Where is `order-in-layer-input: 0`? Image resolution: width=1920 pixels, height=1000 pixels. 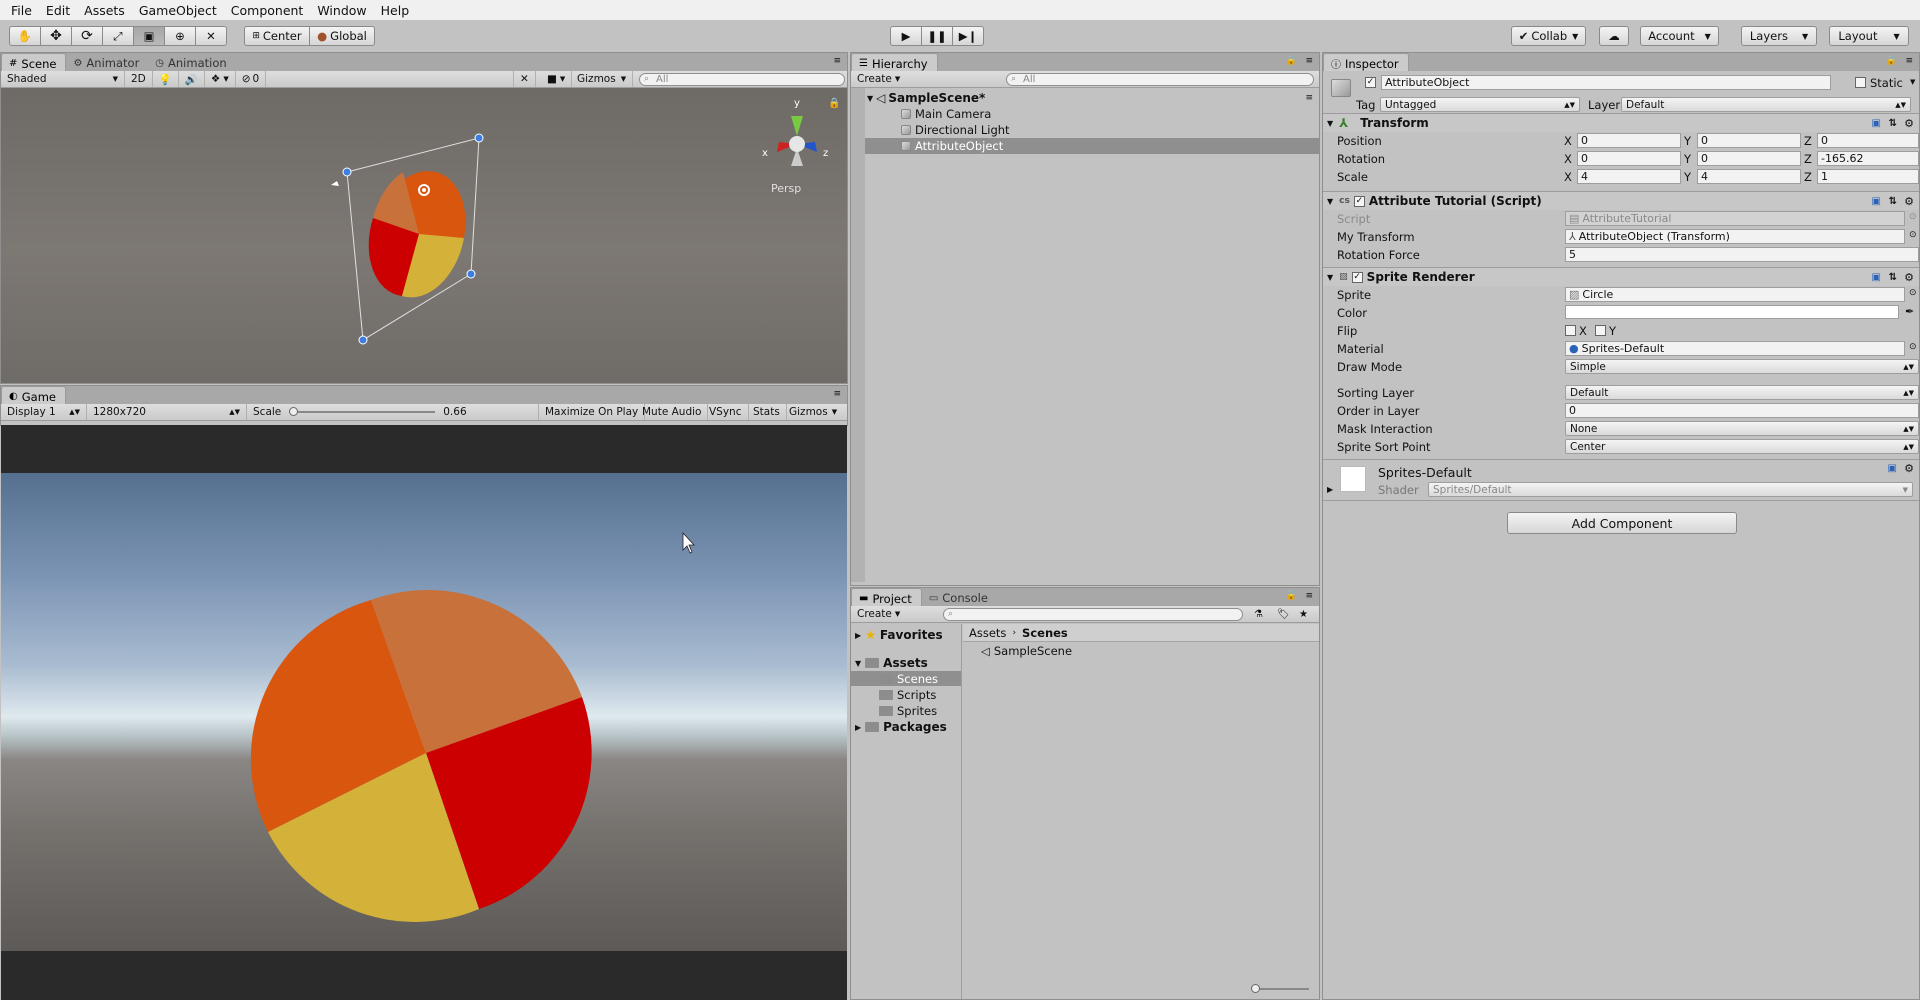 order-in-layer-input: 0 is located at coordinates (1742, 410).